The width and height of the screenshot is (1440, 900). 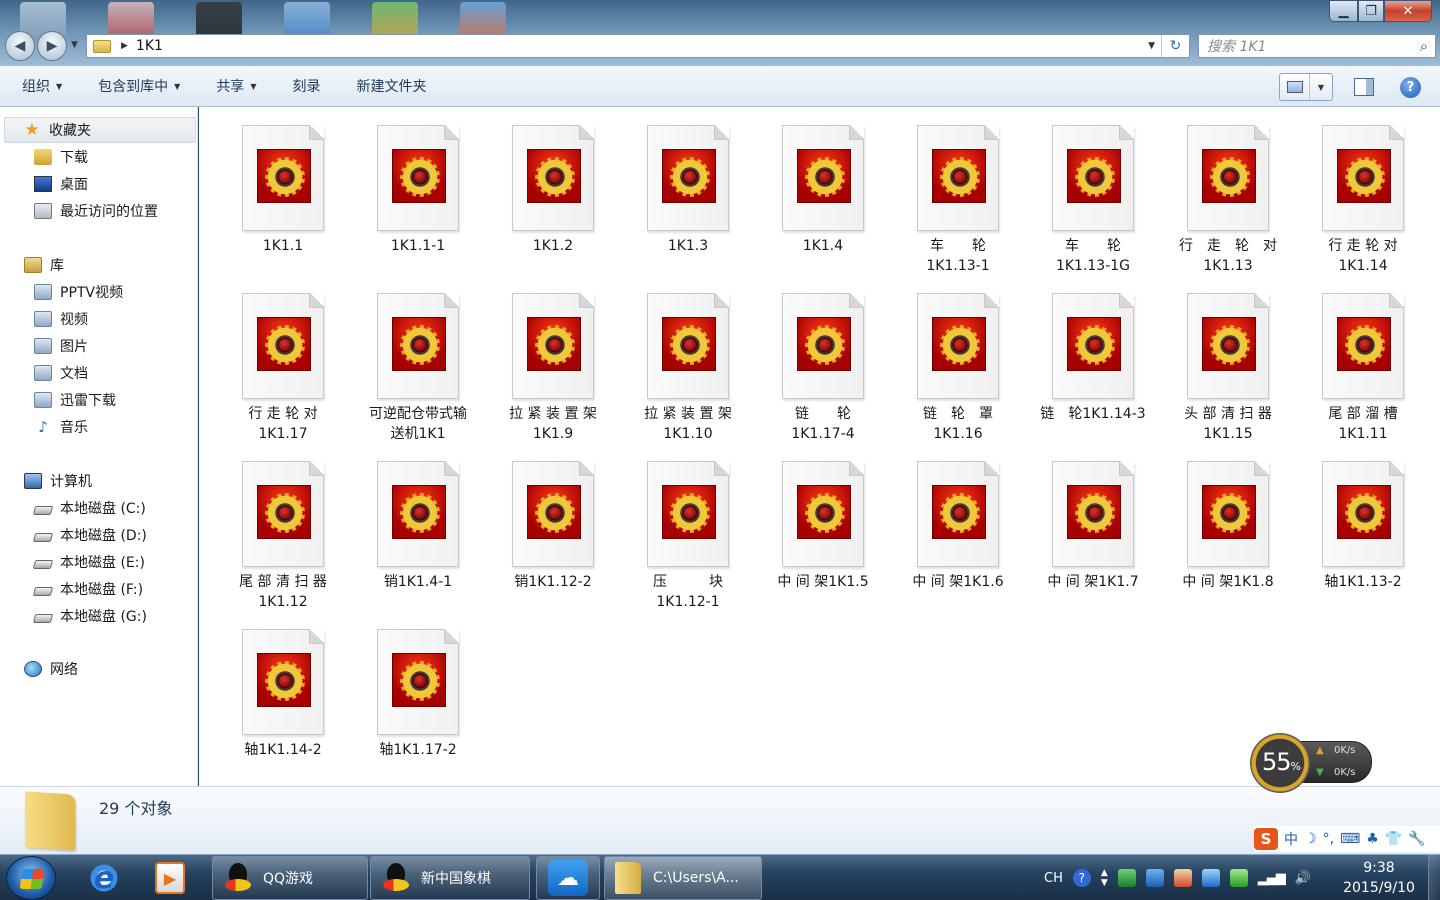 I want to click on sidebar-item-music: ♪ 音乐, so click(x=99, y=427).